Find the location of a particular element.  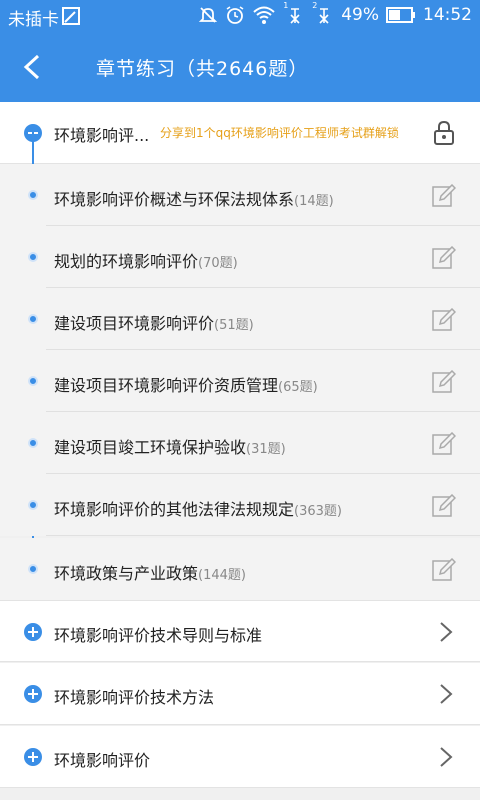

clock-time: 14:52 is located at coordinates (447, 15).